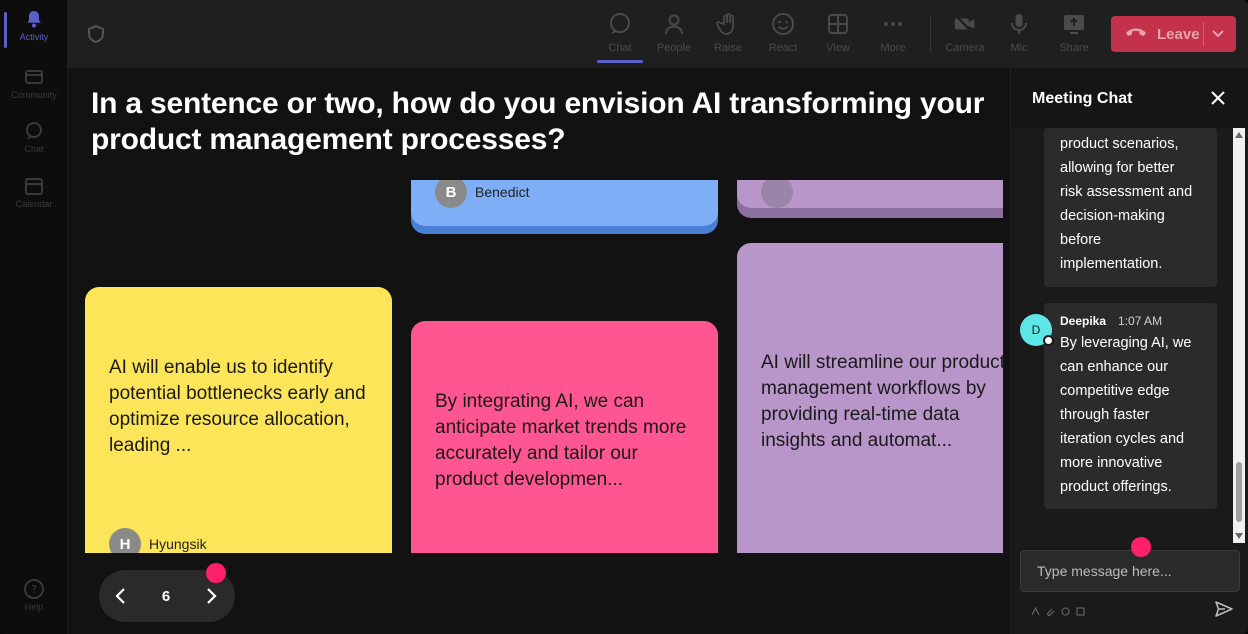  I want to click on send-icon, so click(1224, 609).